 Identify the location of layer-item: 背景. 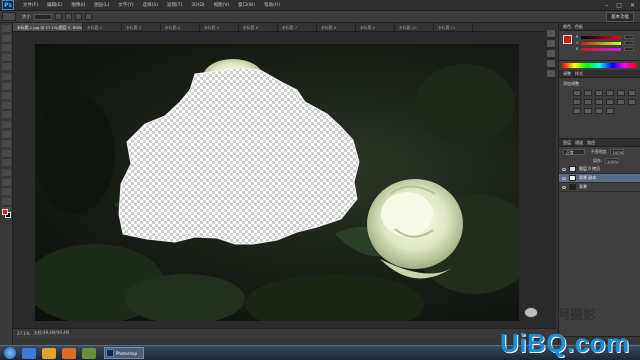
(599, 187).